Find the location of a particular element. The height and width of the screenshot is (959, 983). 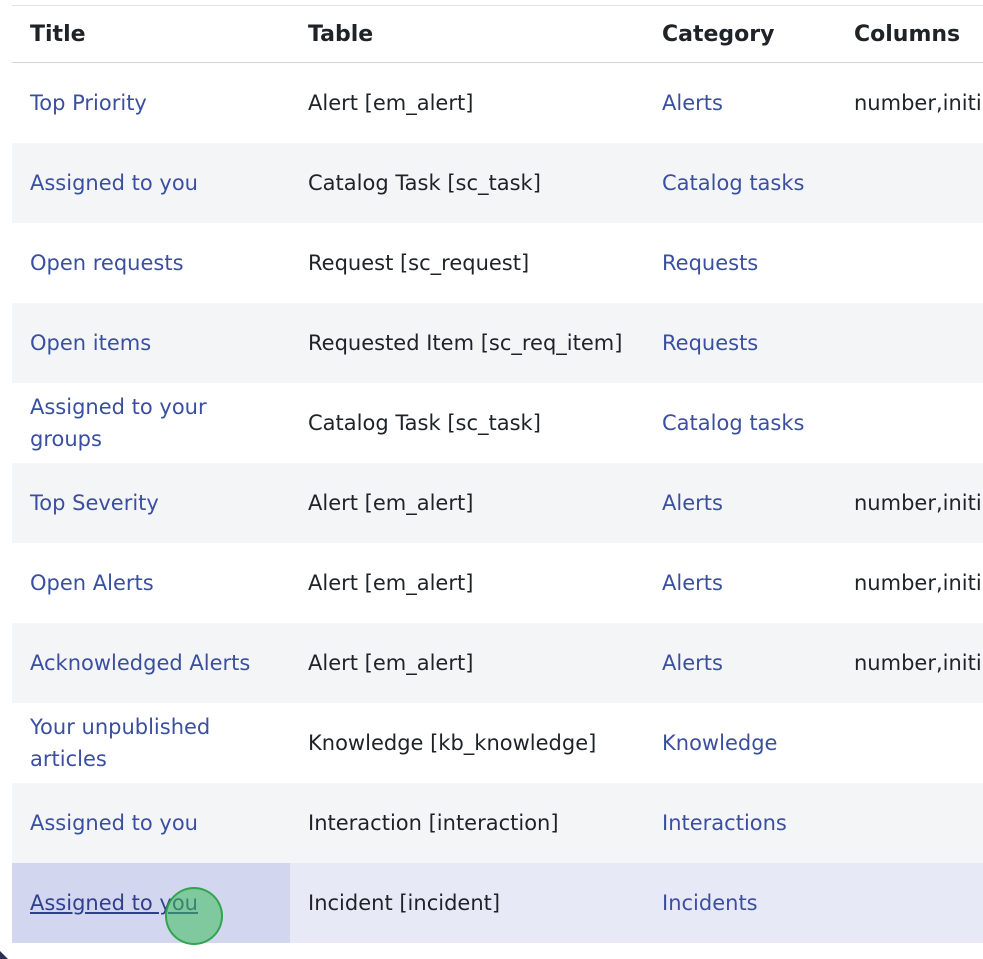

category-link: Knowledge is located at coordinates (719, 743).